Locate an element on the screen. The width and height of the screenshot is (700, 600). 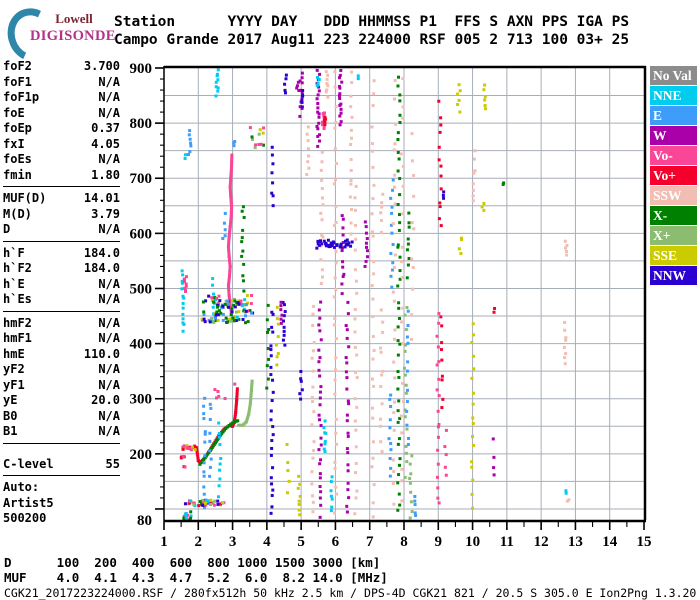
x-axis-label: 8 is located at coordinates (404, 542).